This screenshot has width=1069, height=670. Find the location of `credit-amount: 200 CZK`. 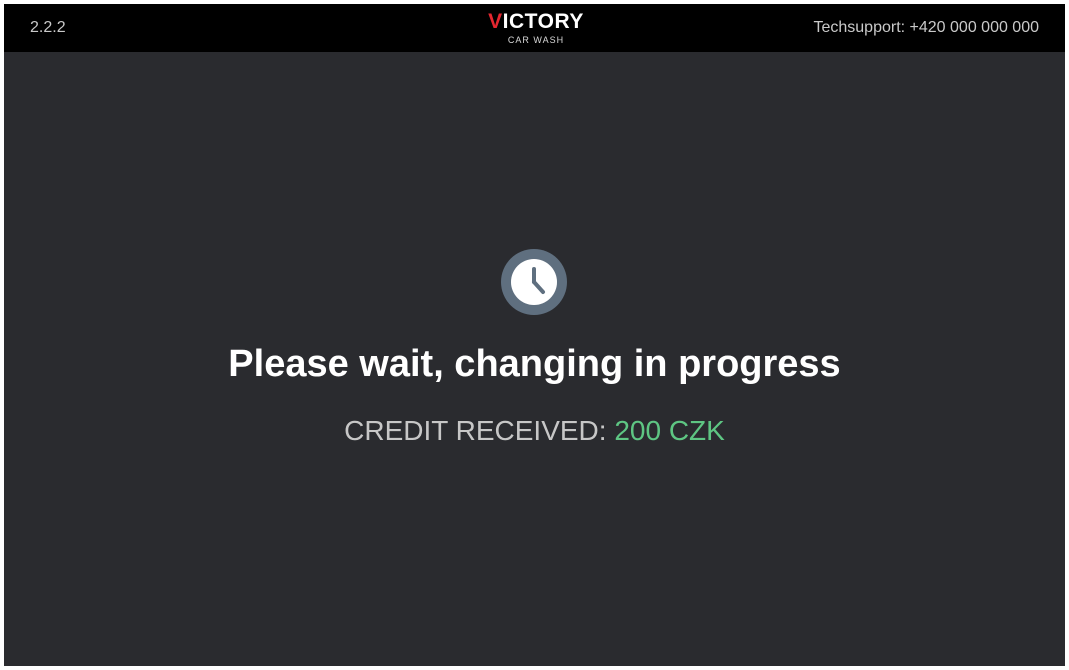

credit-amount: 200 CZK is located at coordinates (669, 430).